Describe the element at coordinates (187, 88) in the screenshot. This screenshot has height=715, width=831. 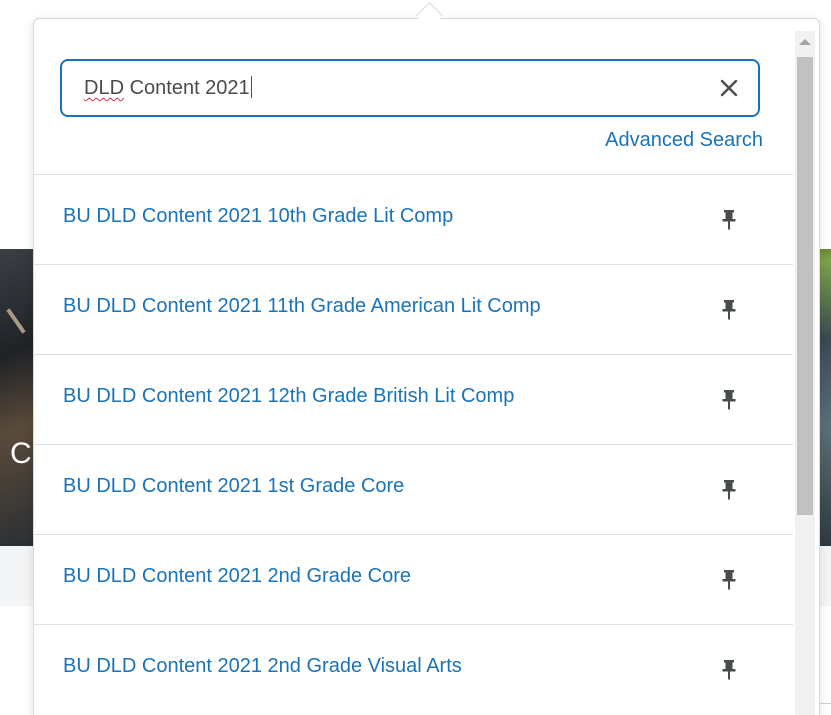
I see `search-query-text: Content 2021` at that location.